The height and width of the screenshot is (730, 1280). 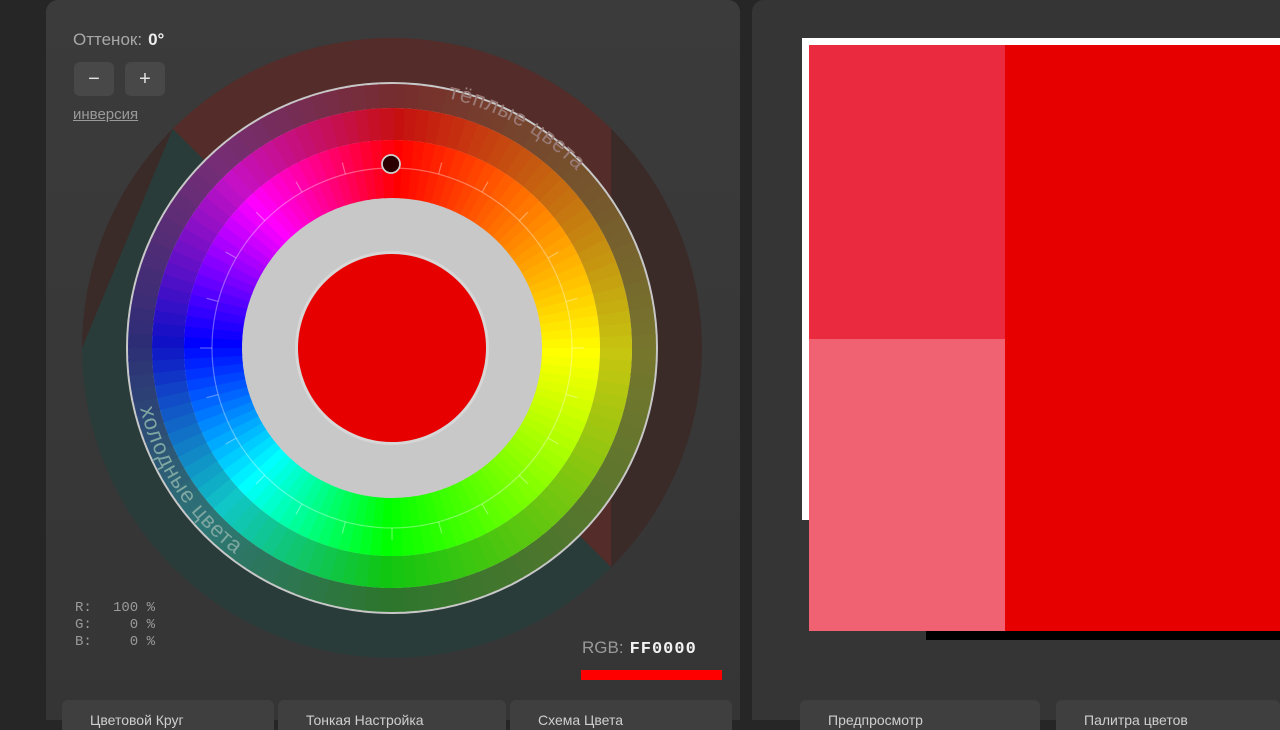 I want to click on blue-channel-label: B:, so click(x=83, y=642).